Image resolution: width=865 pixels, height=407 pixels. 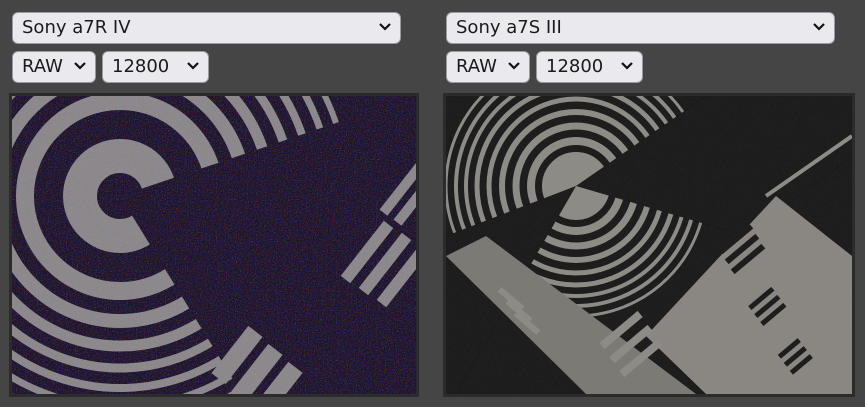 I want to click on iso-select-left: 12800, so click(x=155, y=67).